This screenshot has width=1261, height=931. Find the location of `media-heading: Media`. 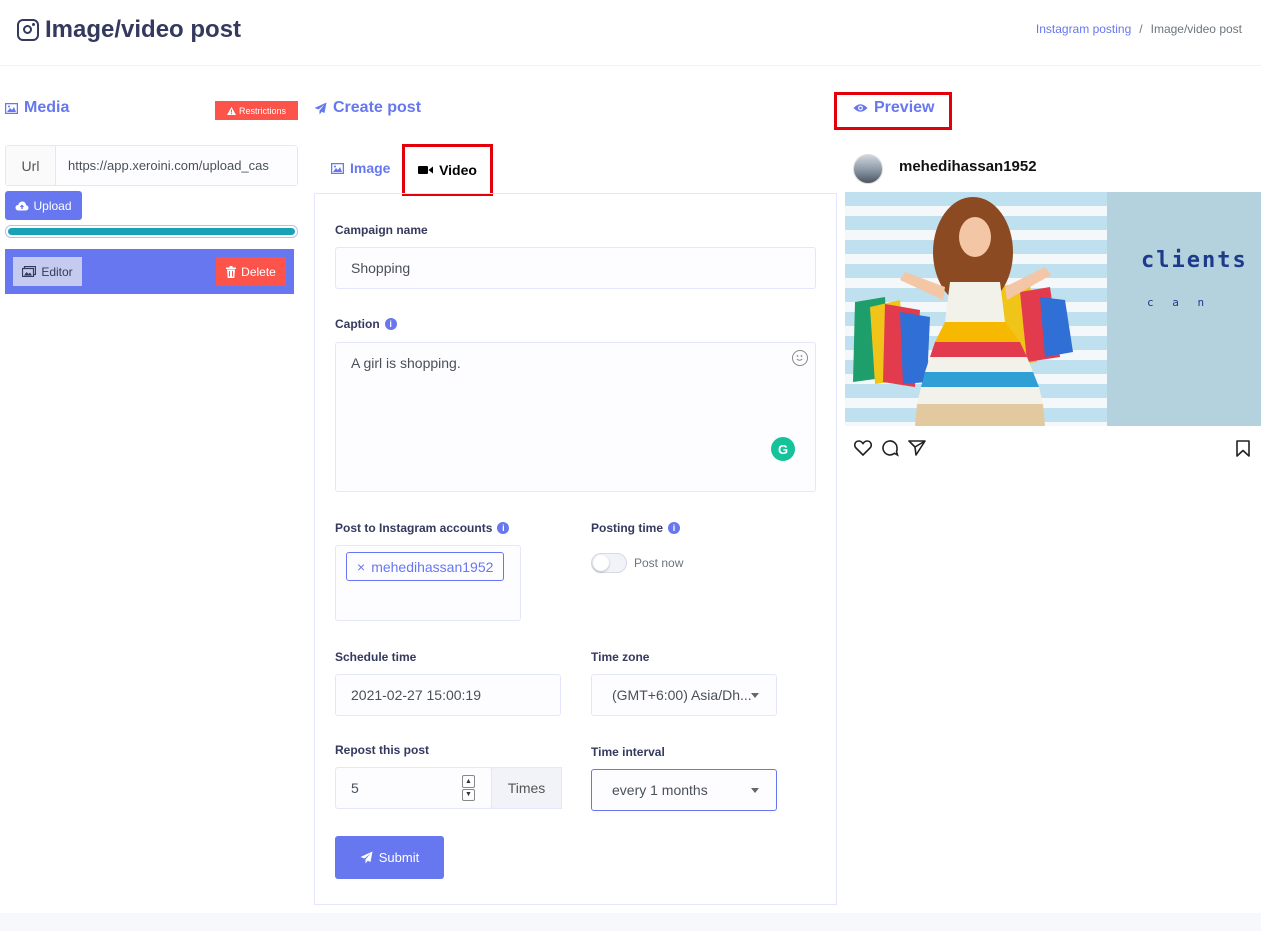

media-heading: Media is located at coordinates (37, 108).